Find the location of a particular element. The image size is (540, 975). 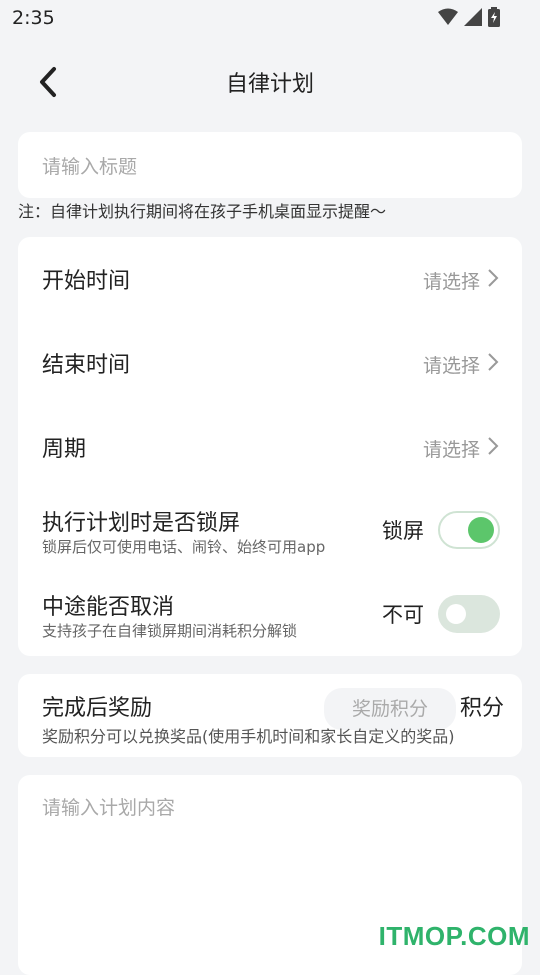

period-row: 周期 请选择 is located at coordinates (270, 447).